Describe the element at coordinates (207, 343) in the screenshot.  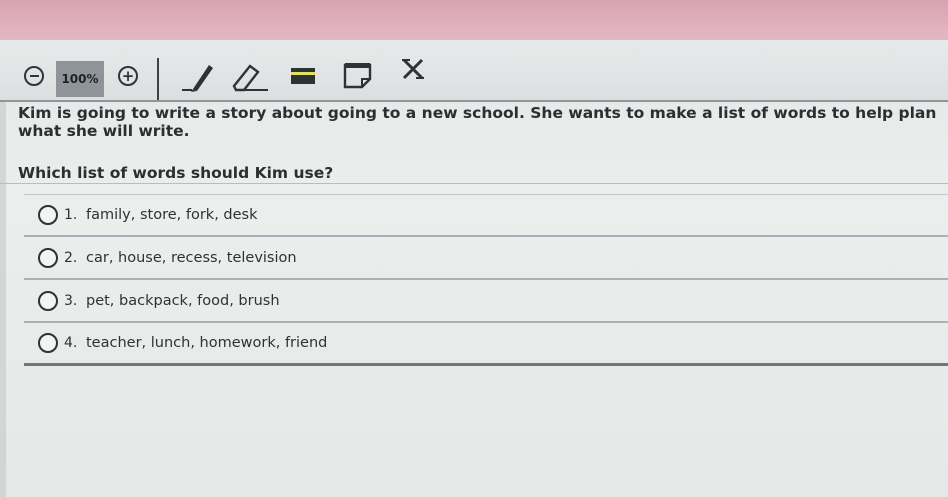
I see `choice-text: teacher, lunch, homework, friend` at that location.